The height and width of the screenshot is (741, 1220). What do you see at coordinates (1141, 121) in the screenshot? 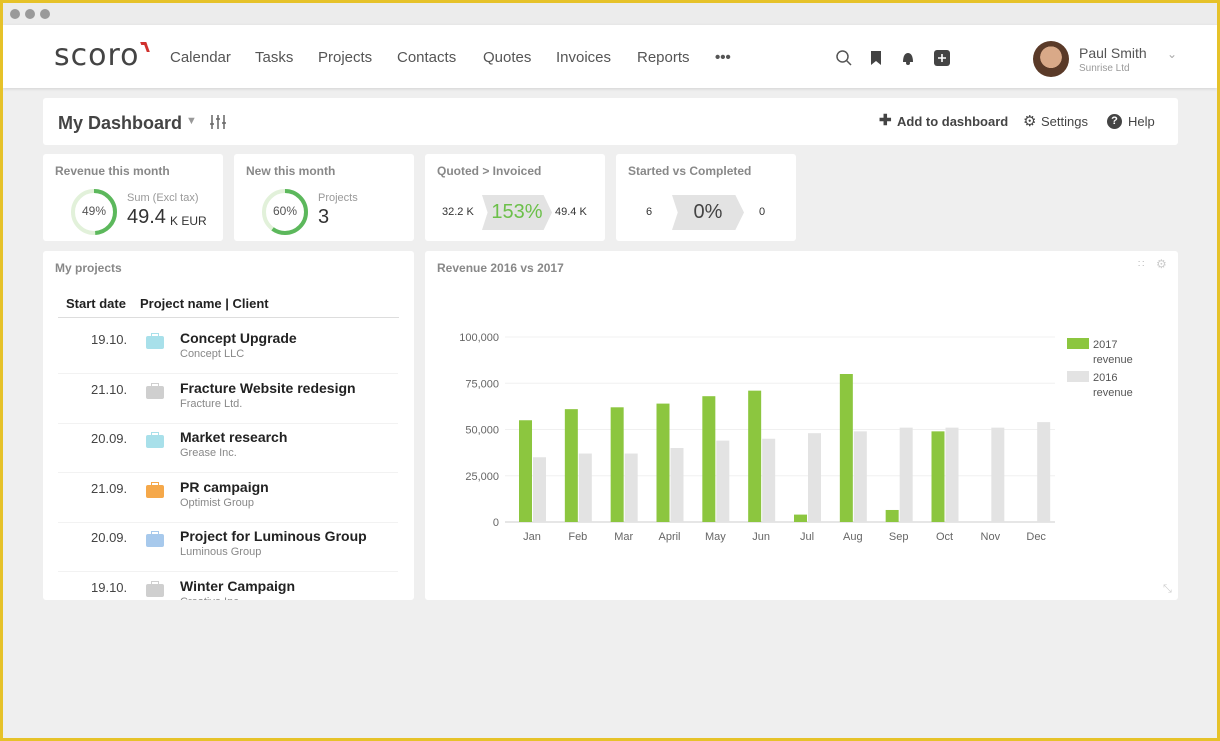
I see `help-button: Help` at bounding box center [1141, 121].